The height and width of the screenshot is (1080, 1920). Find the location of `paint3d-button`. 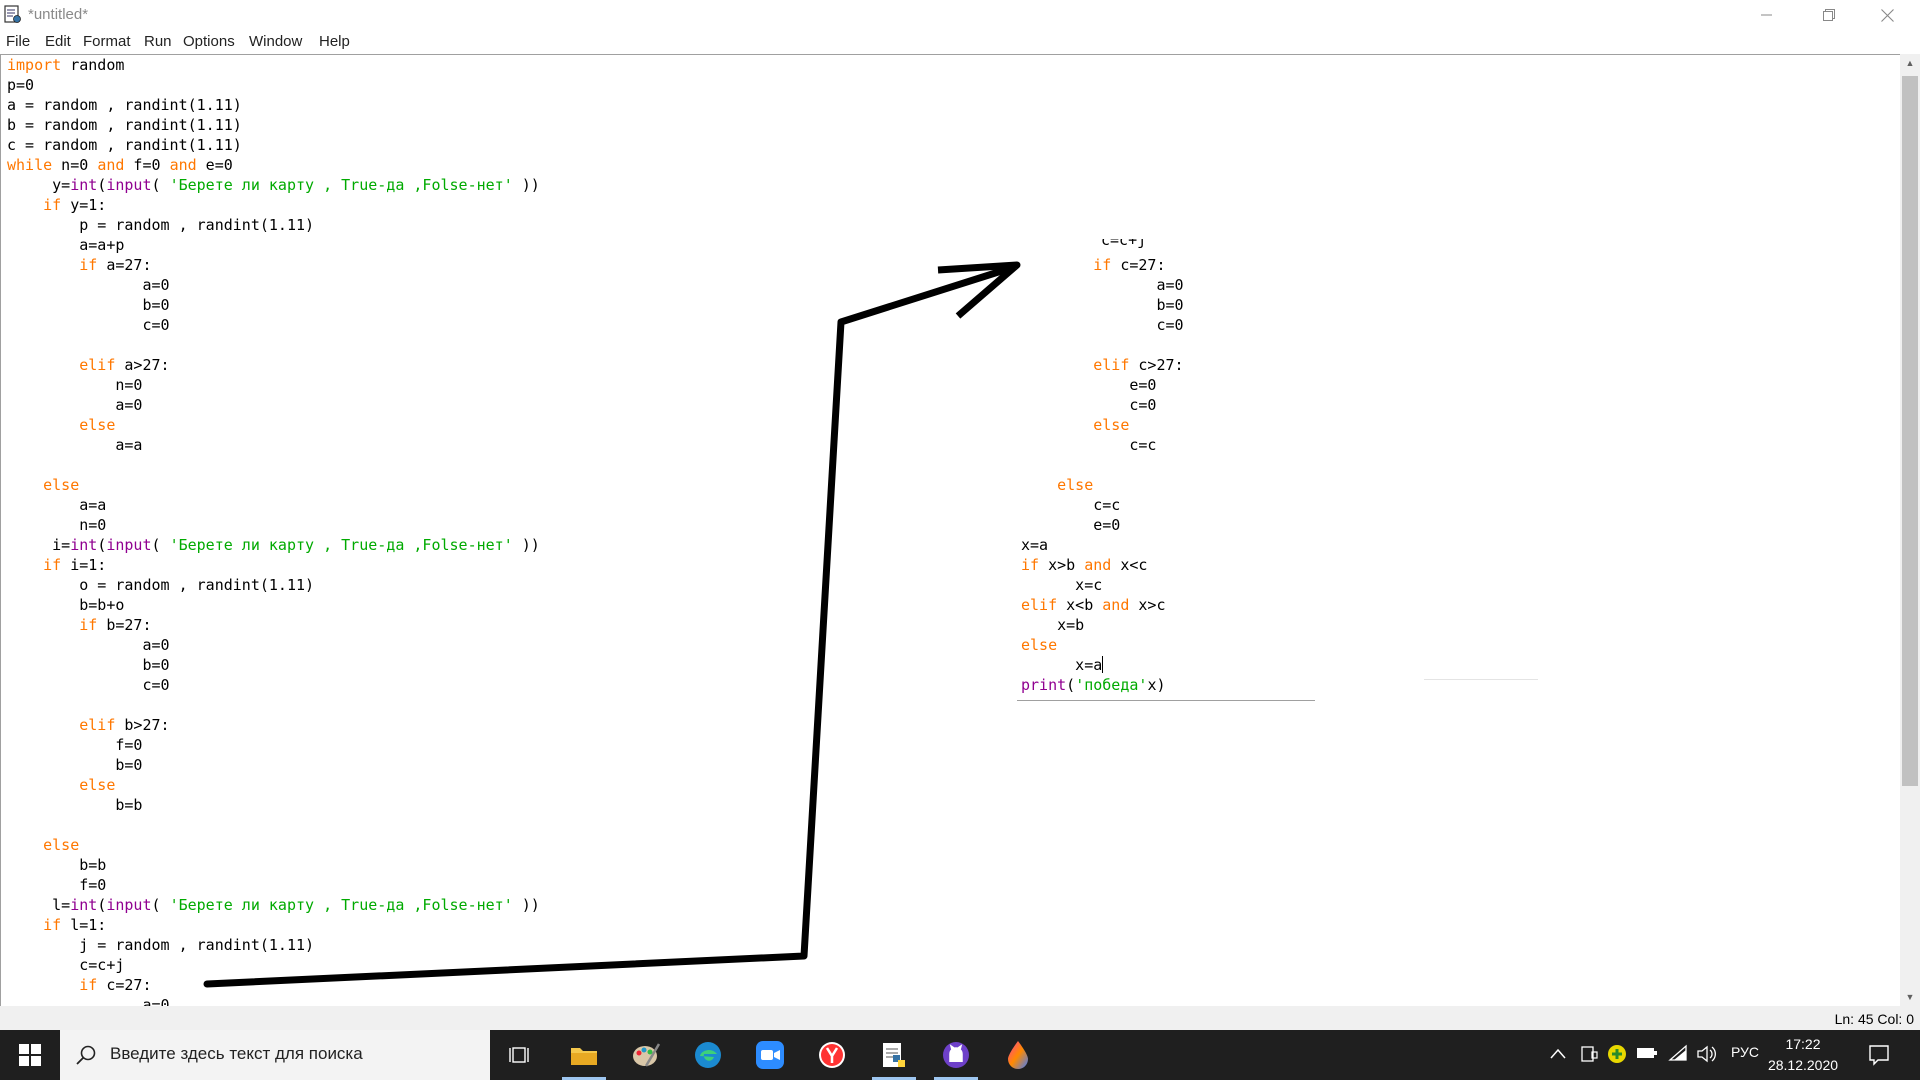

paint3d-button is located at coordinates (1018, 1055).